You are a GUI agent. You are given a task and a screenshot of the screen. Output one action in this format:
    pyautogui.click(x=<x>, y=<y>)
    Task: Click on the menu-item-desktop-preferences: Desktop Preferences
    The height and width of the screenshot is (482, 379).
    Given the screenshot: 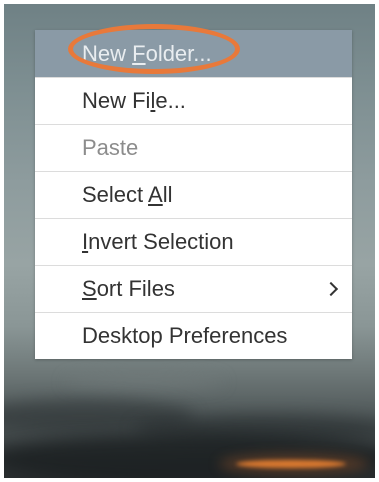 What is the action you would take?
    pyautogui.click(x=193, y=335)
    